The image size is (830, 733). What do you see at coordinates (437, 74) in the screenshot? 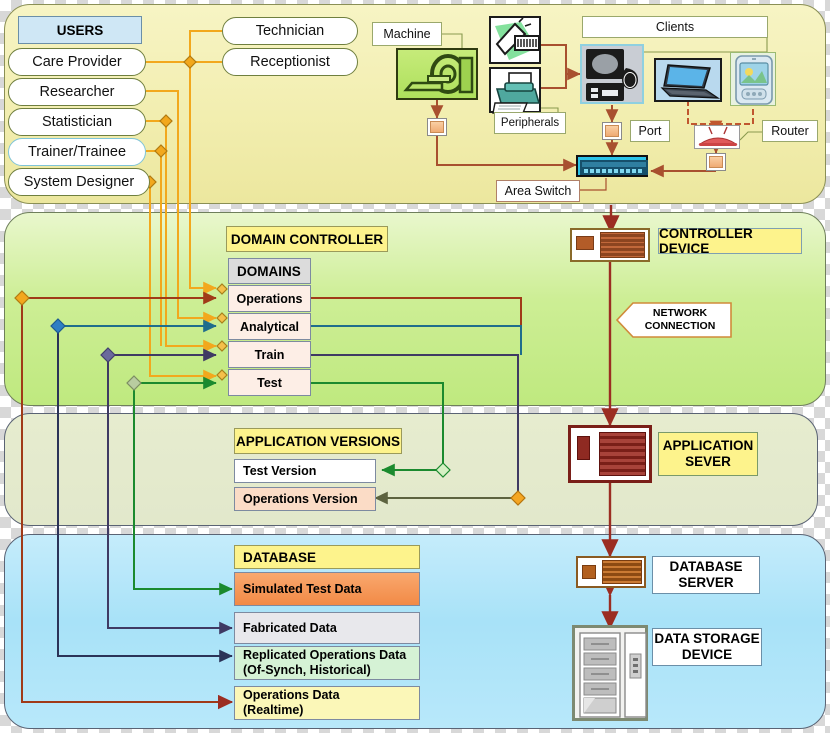
I see `ct-scanner-icon` at bounding box center [437, 74].